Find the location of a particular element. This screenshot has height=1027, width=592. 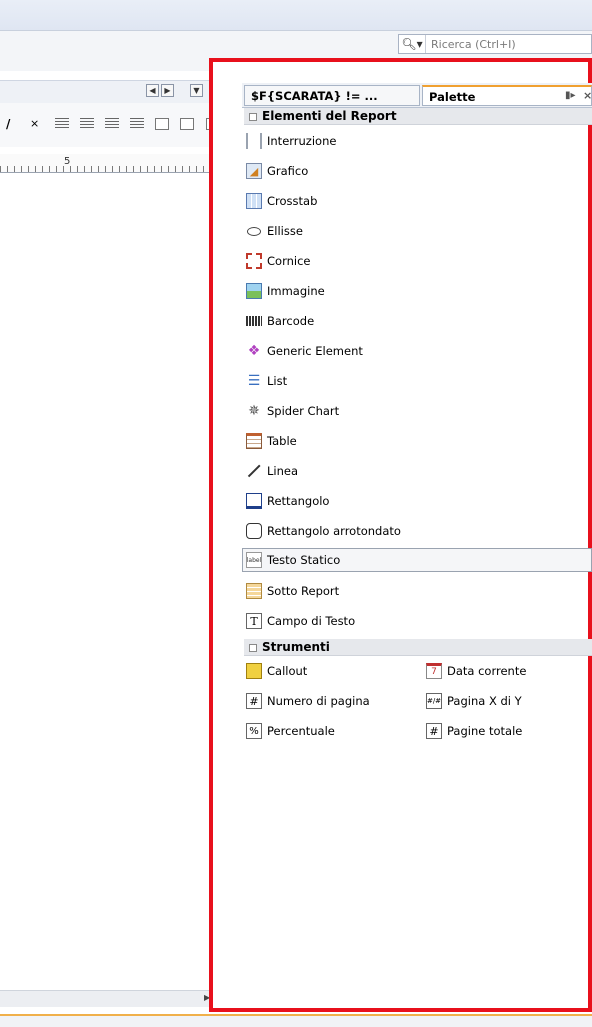

chart-icon: ◢ is located at coordinates (254, 171).